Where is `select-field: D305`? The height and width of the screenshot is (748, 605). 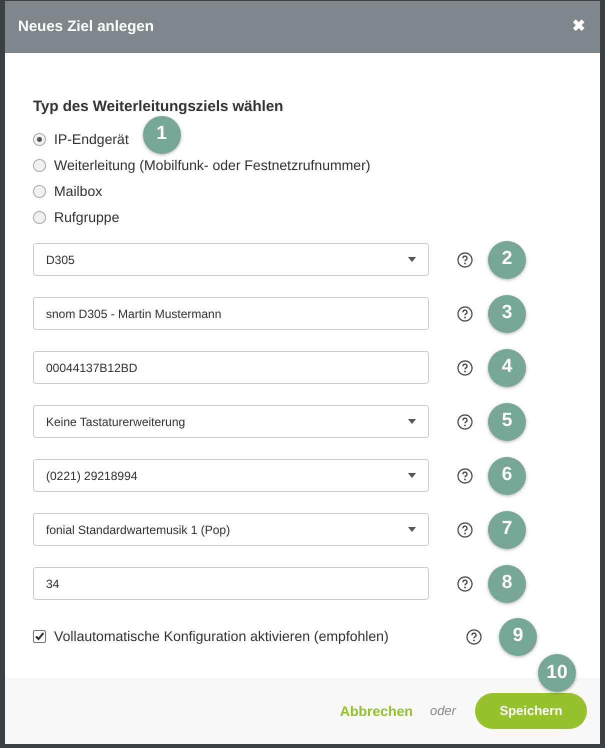
select-field: D305 is located at coordinates (231, 259).